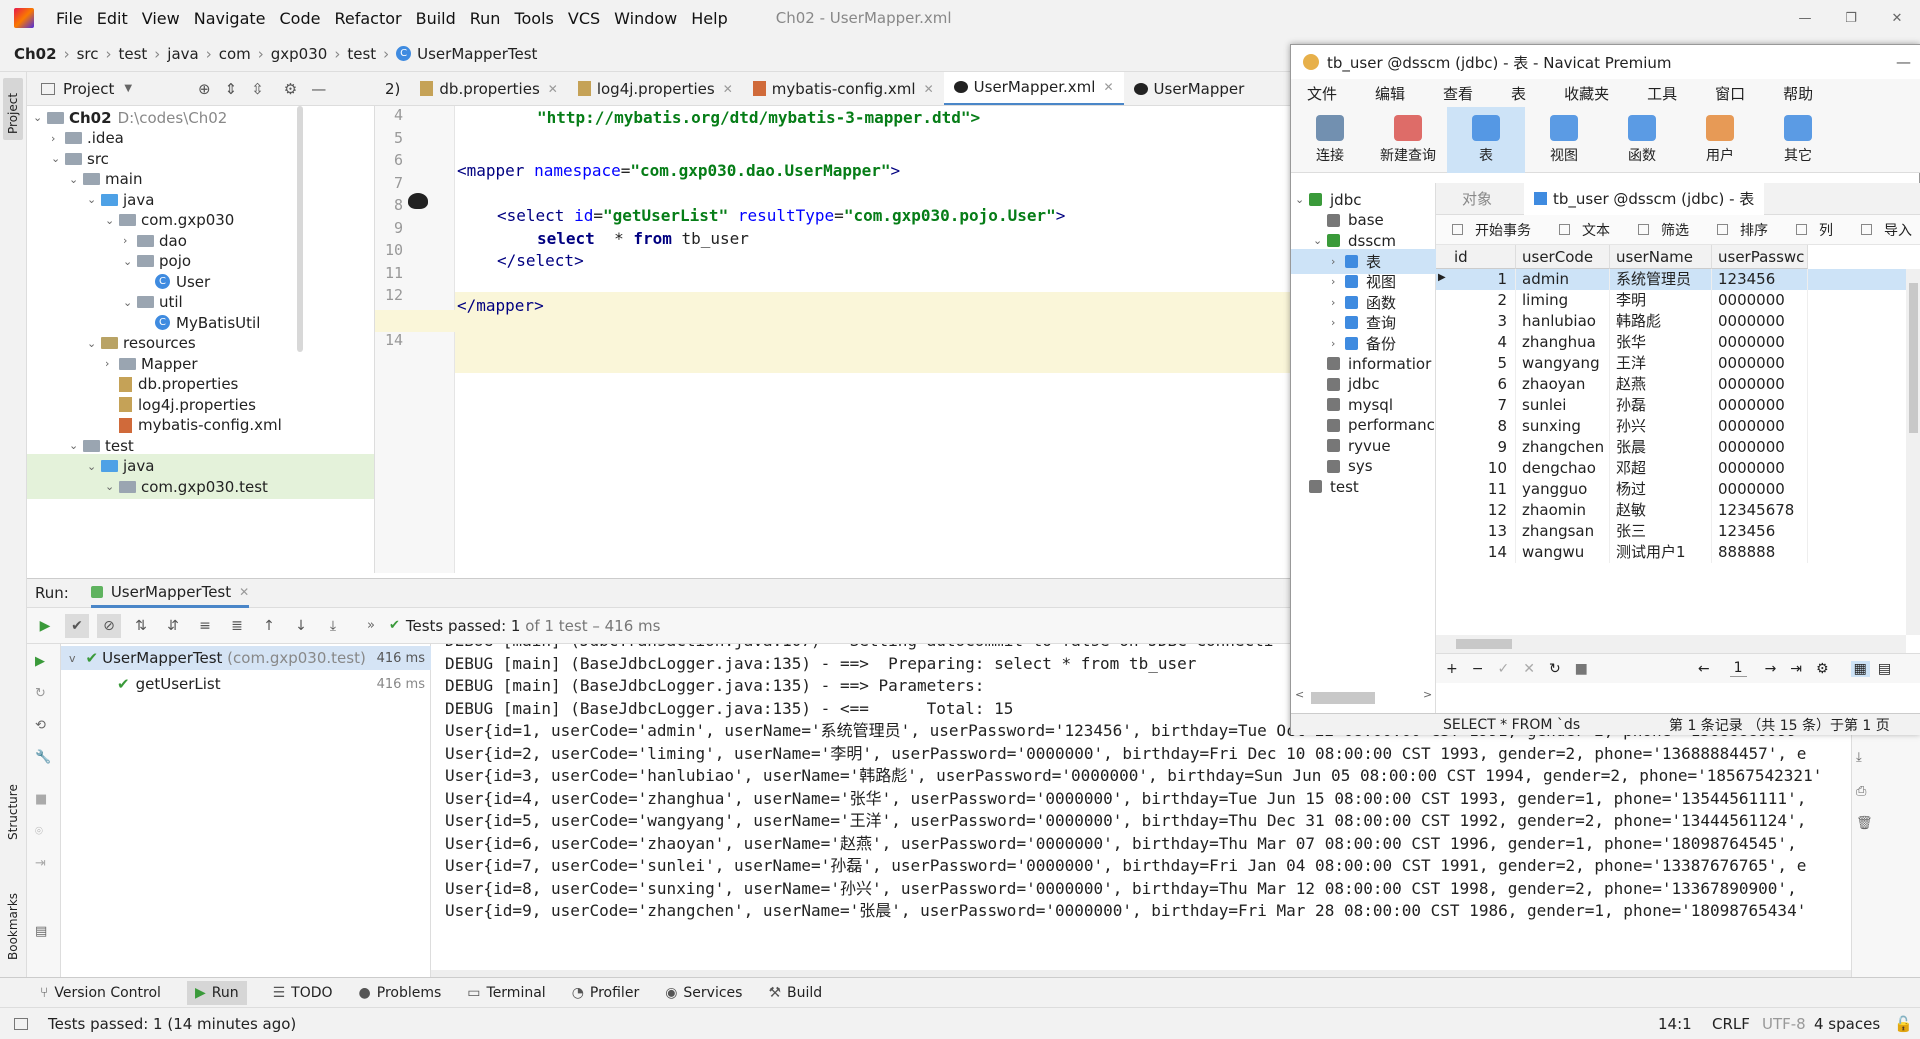  Describe the element at coordinates (1661, 468) in the screenshot. I see `cell-username: 邓超` at that location.